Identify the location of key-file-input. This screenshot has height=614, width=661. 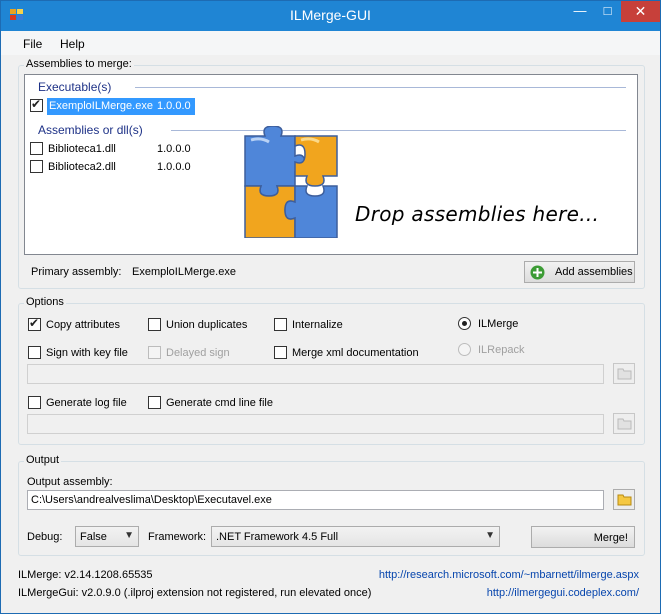
(315, 374).